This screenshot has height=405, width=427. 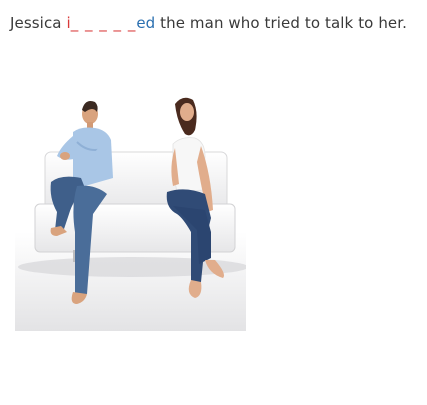 I want to click on answer-blanks: _ _ _ _ _, so click(x=103, y=23).